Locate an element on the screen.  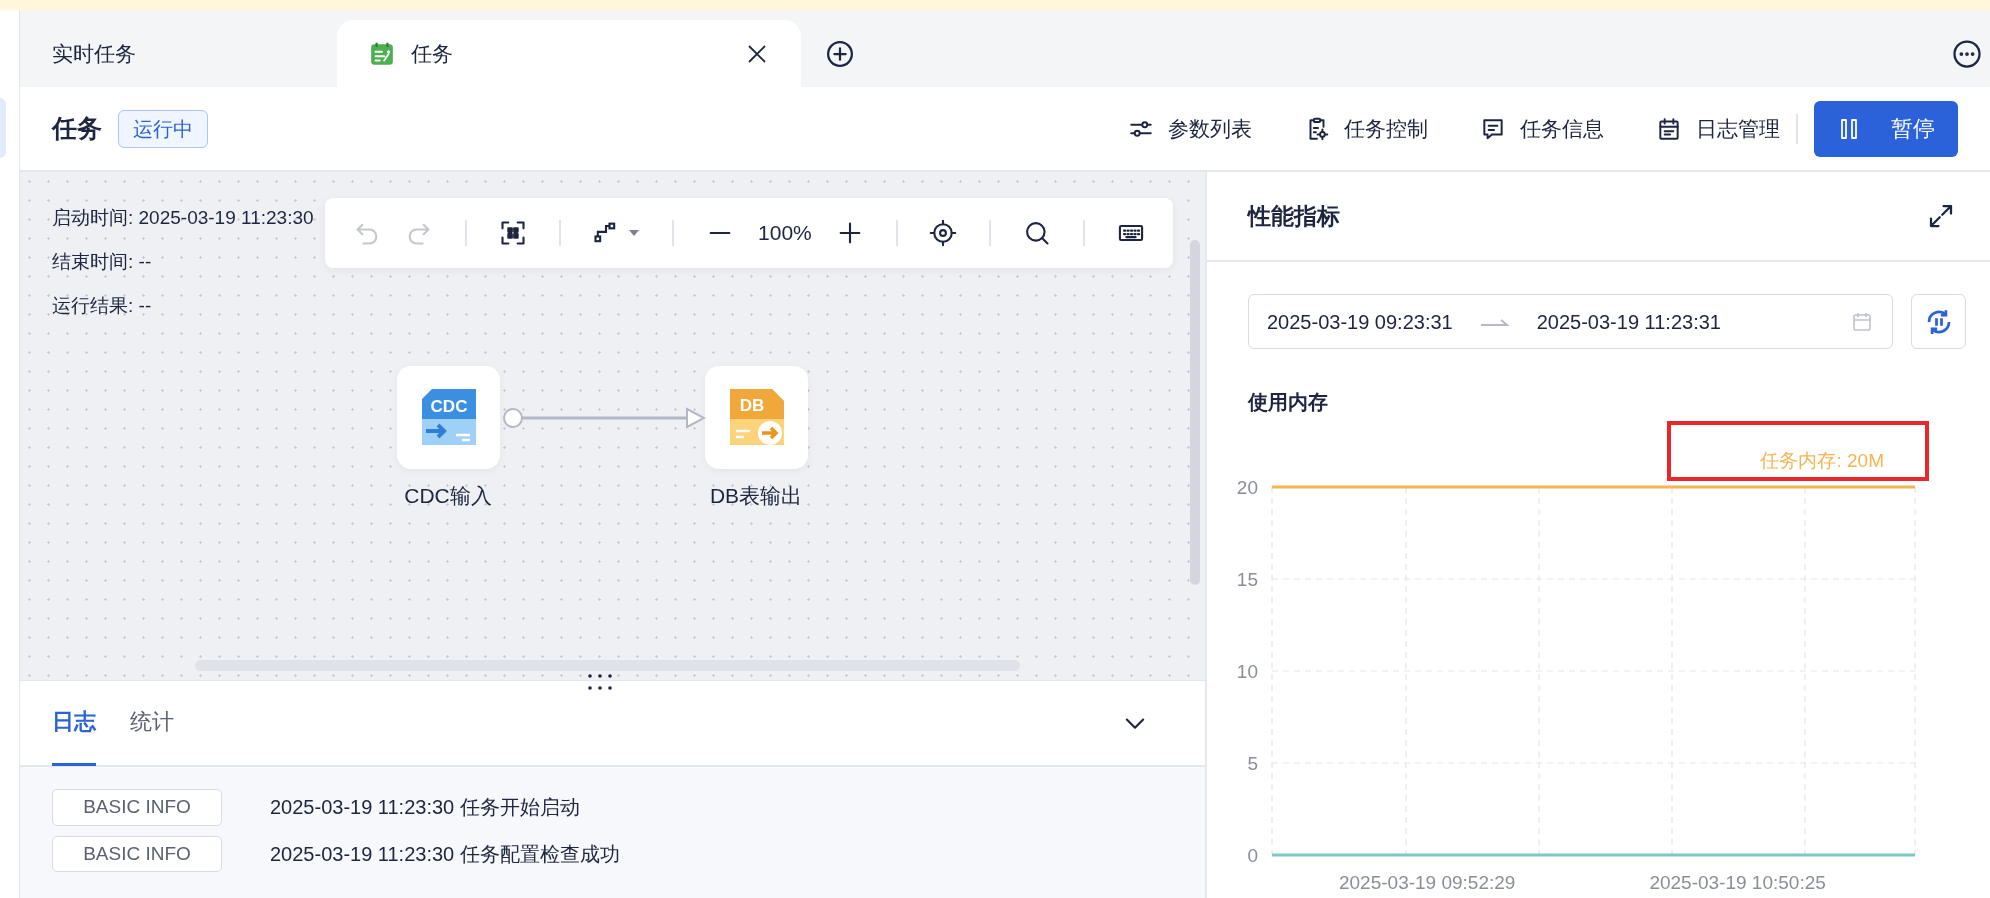
axis-tick-label: 2025-03-19 10:50:25 is located at coordinates (1737, 882).